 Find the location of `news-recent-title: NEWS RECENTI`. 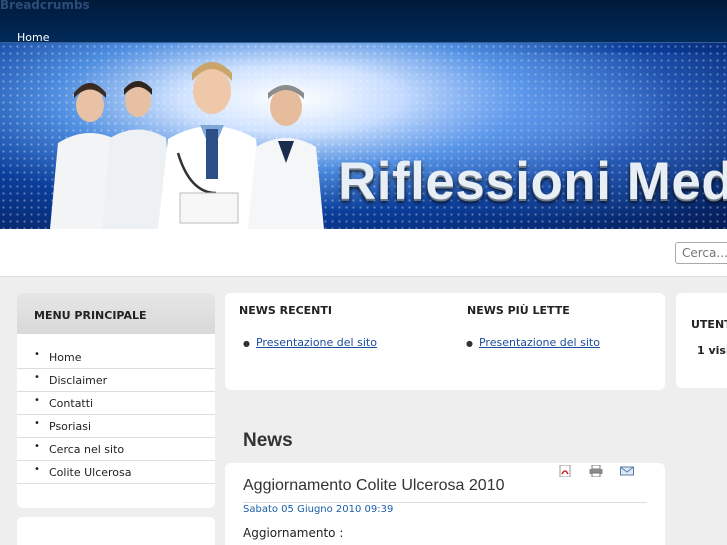

news-recent-title: NEWS RECENTI is located at coordinates (285, 310).